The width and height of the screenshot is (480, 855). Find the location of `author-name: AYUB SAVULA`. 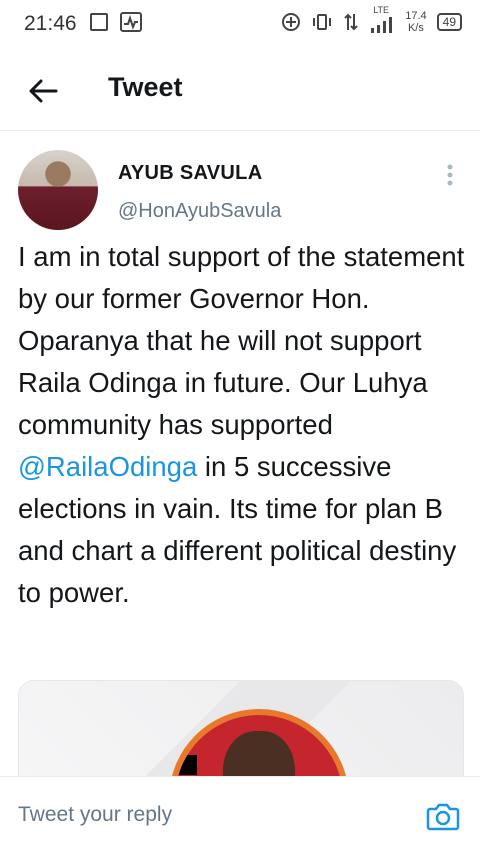

author-name: AYUB SAVULA is located at coordinates (190, 173).